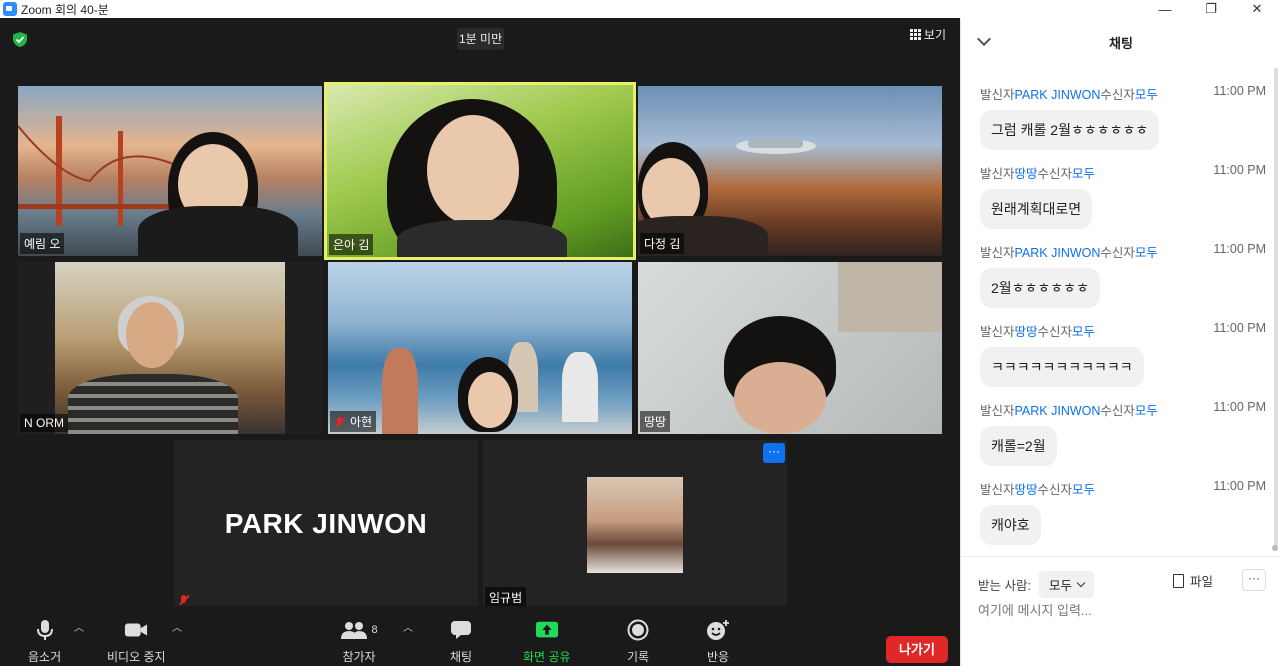 The image size is (1280, 666). Describe the element at coordinates (506, 597) in the screenshot. I see `participant-name: 임규범` at that location.